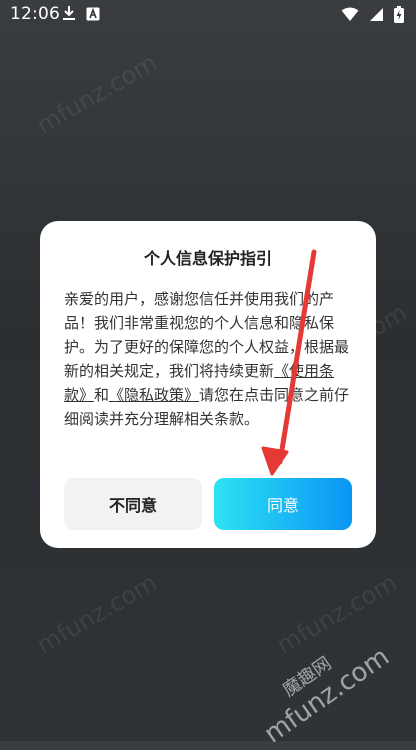 The height and width of the screenshot is (750, 416). Describe the element at coordinates (133, 504) in the screenshot. I see `disagree-button: 不同意` at that location.